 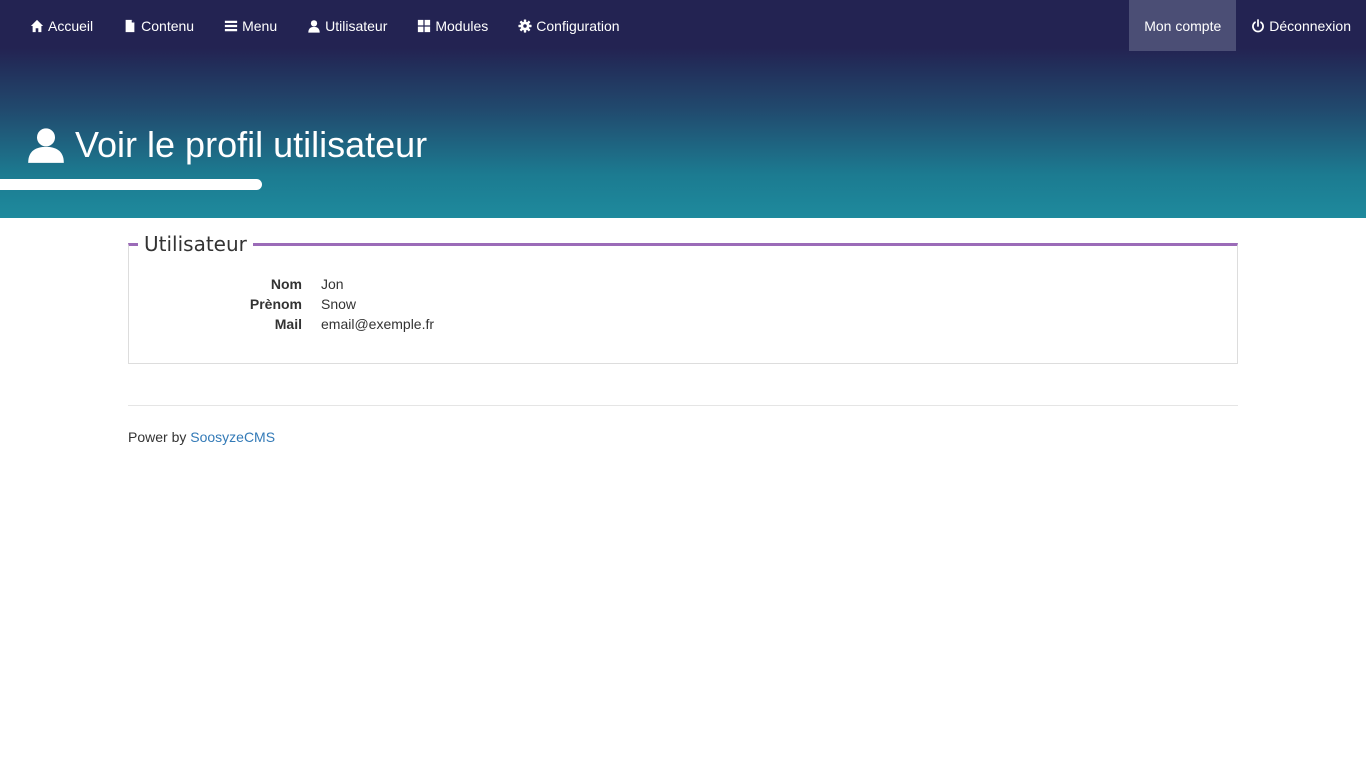 What do you see at coordinates (578, 25) in the screenshot?
I see `nav-label: Configuration` at bounding box center [578, 25].